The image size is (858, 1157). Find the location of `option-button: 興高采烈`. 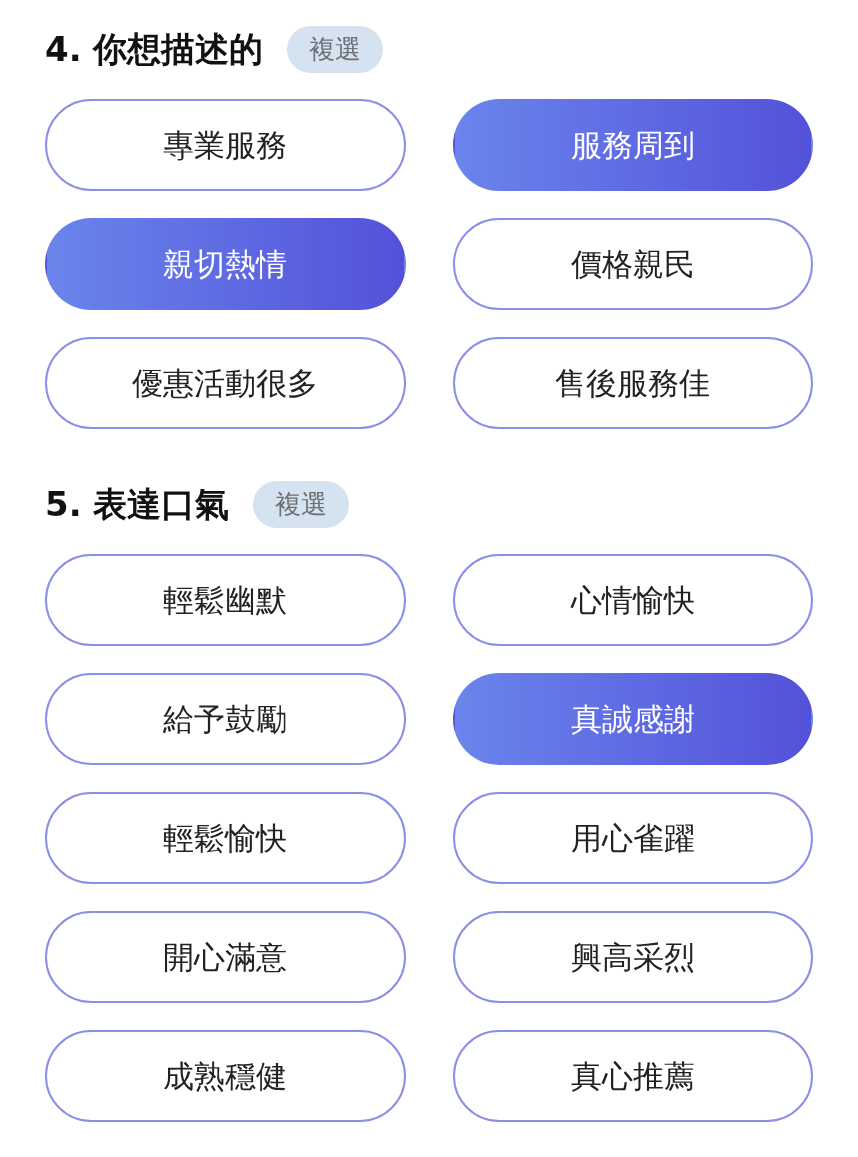

option-button: 興高采烈 is located at coordinates (632, 957).